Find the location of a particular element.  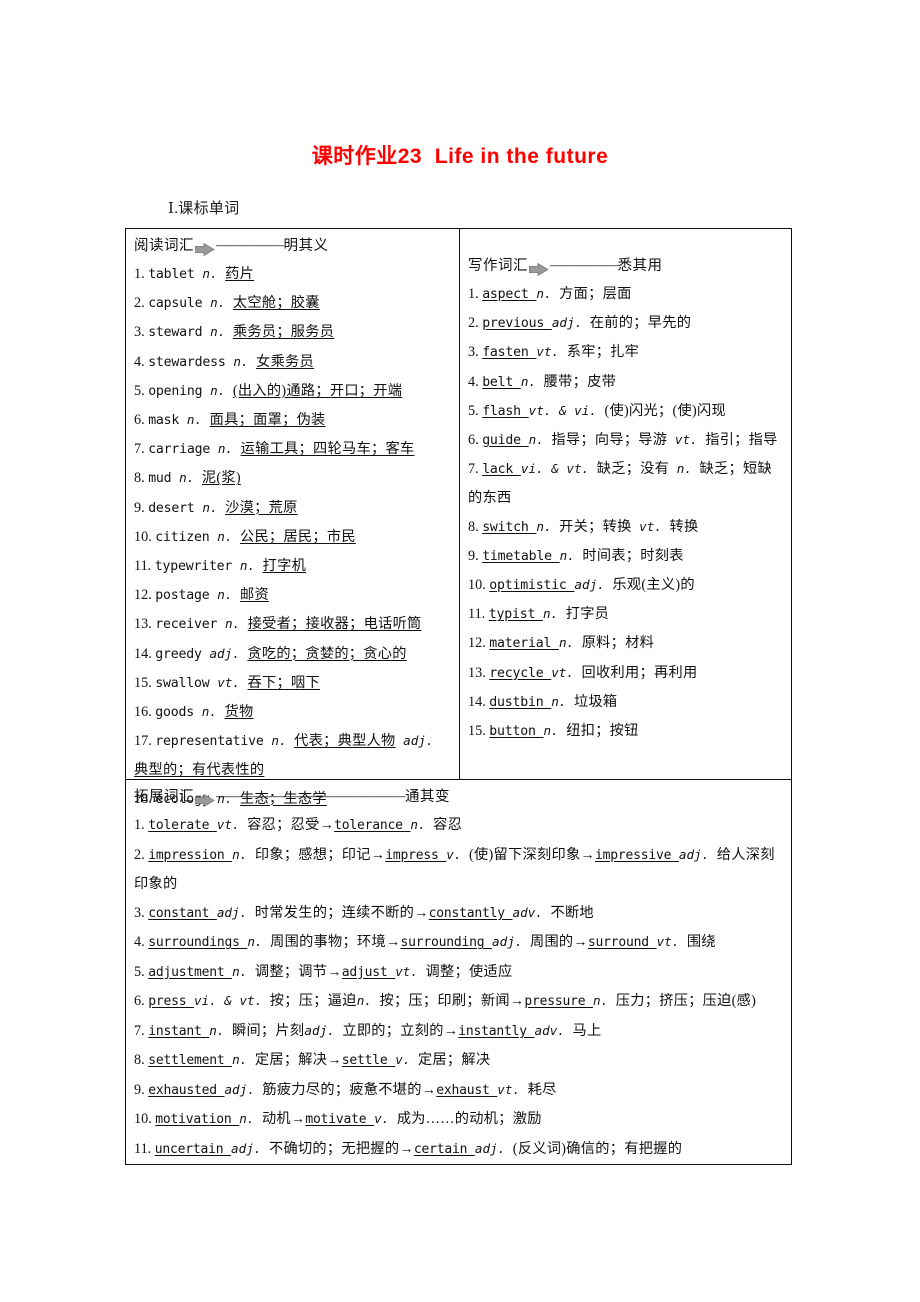

vocab-entry-meaning: 原料；材料 is located at coordinates (618, 643).